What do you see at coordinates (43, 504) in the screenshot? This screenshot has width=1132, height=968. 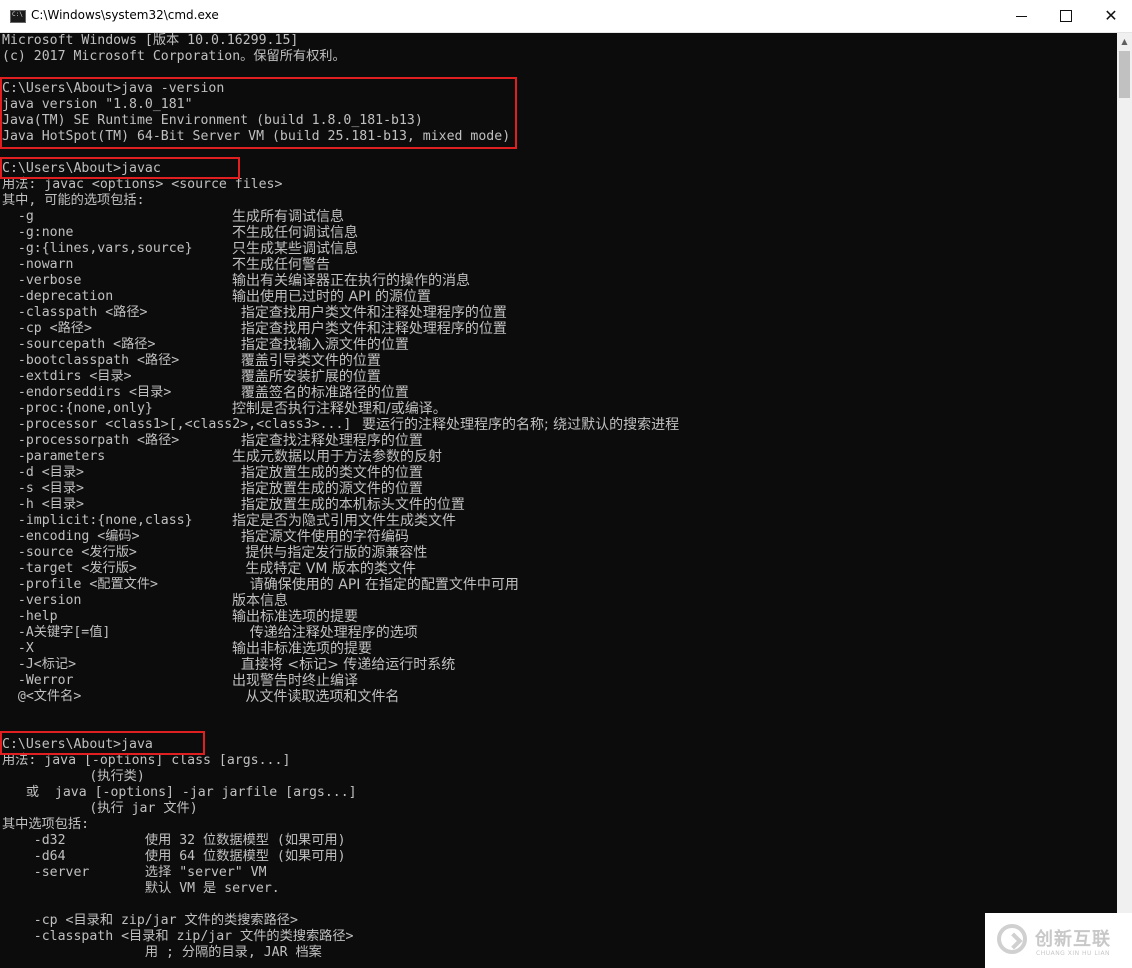 I see `javac-option: -h <目录>` at bounding box center [43, 504].